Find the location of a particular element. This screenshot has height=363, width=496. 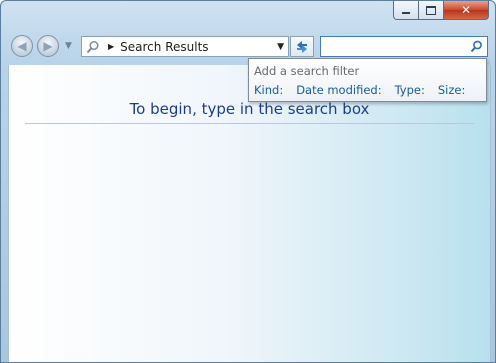

search-icon is located at coordinates (476, 46).